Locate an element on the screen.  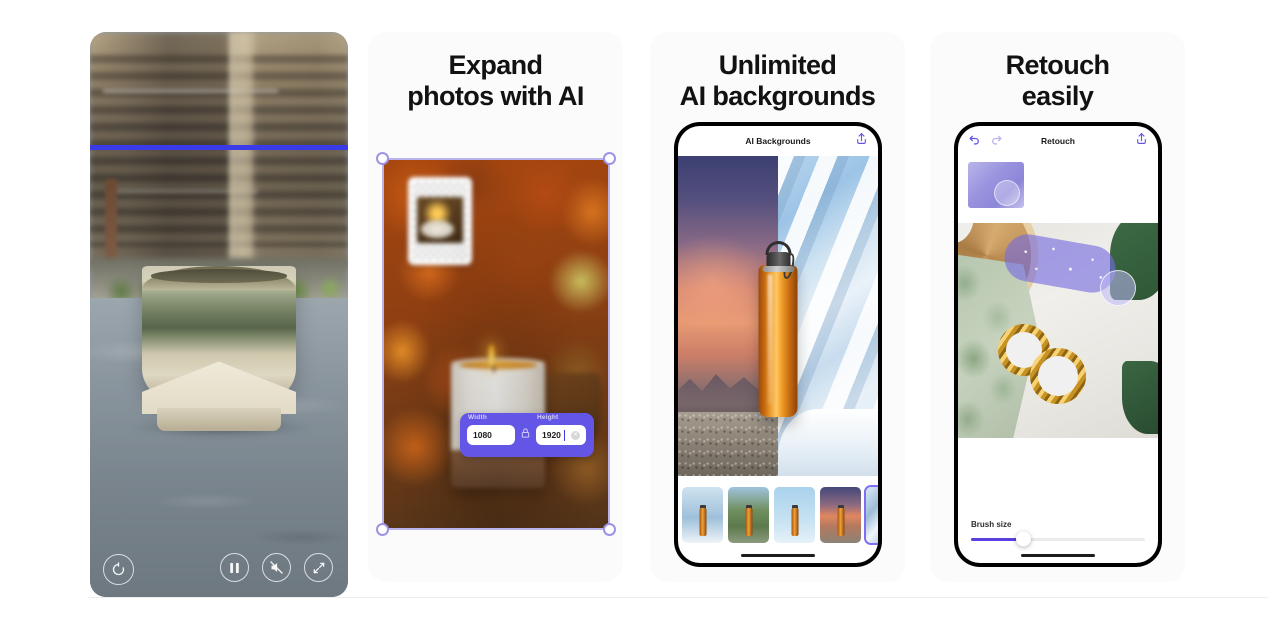
redo-button is located at coordinates (996, 141).